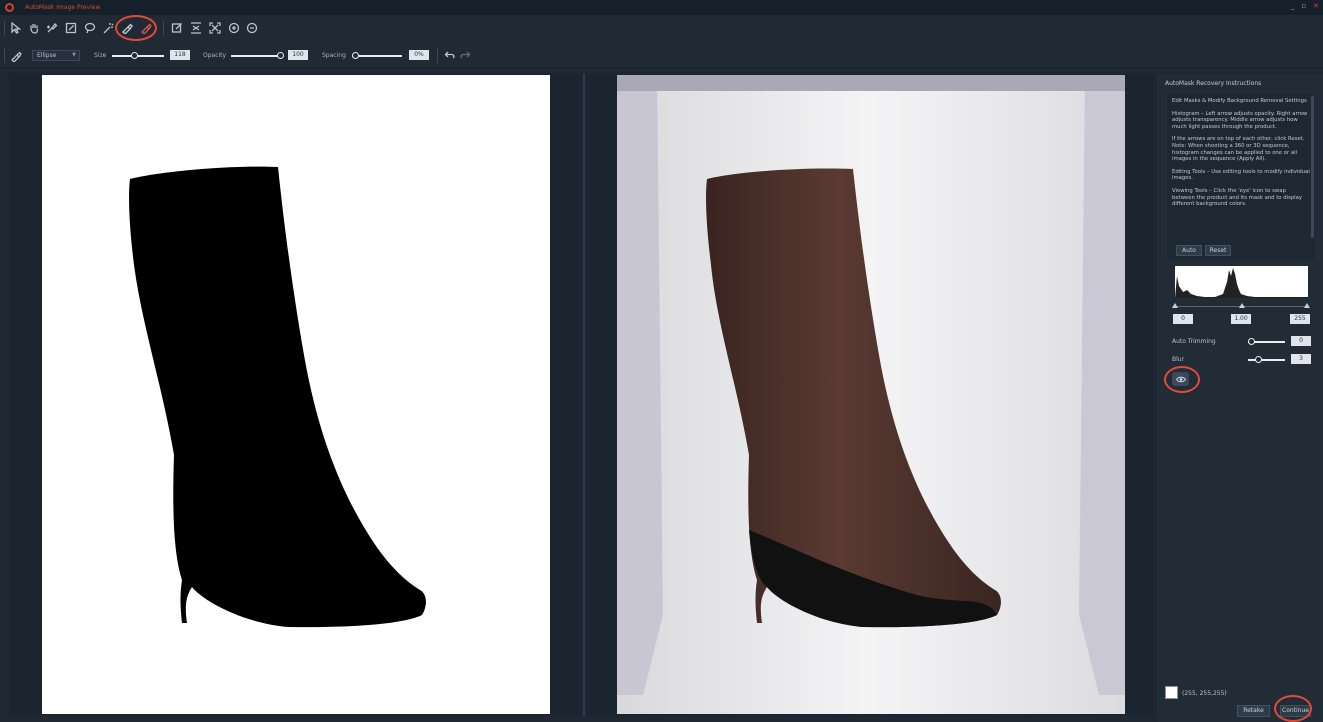  What do you see at coordinates (1204, 693) in the screenshot?
I see `background-color-value: (255, 255,255)` at bounding box center [1204, 693].